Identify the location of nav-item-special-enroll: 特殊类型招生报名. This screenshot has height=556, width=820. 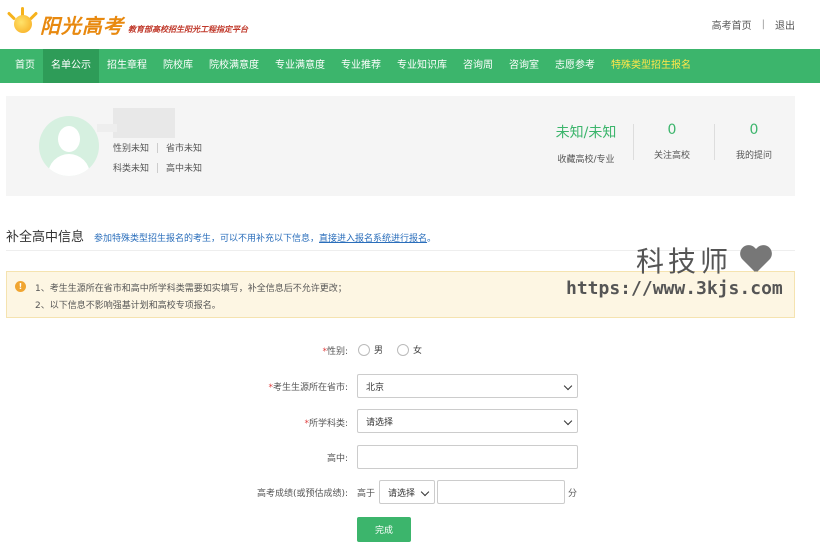
(651, 66).